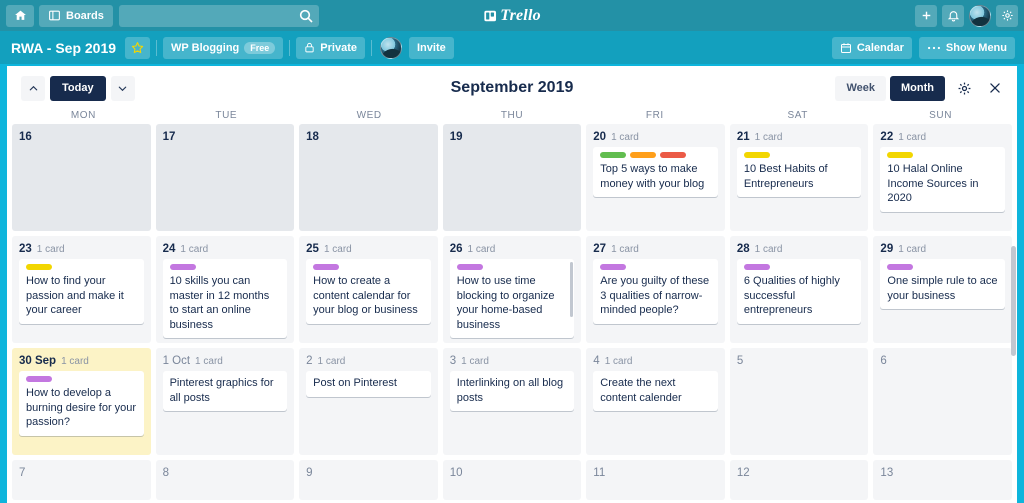 The image size is (1024, 503). I want to click on day-cell-10: 10, so click(512, 480).